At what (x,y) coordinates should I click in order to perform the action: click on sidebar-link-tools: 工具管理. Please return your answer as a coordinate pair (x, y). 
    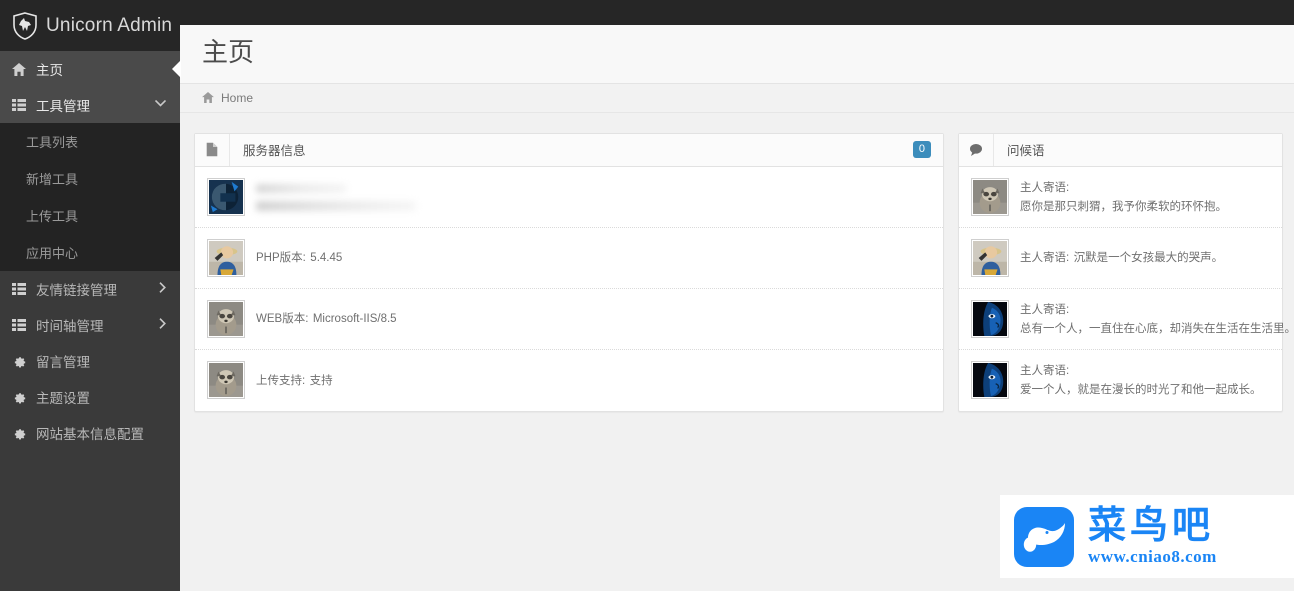
    Looking at the image, I should click on (90, 105).